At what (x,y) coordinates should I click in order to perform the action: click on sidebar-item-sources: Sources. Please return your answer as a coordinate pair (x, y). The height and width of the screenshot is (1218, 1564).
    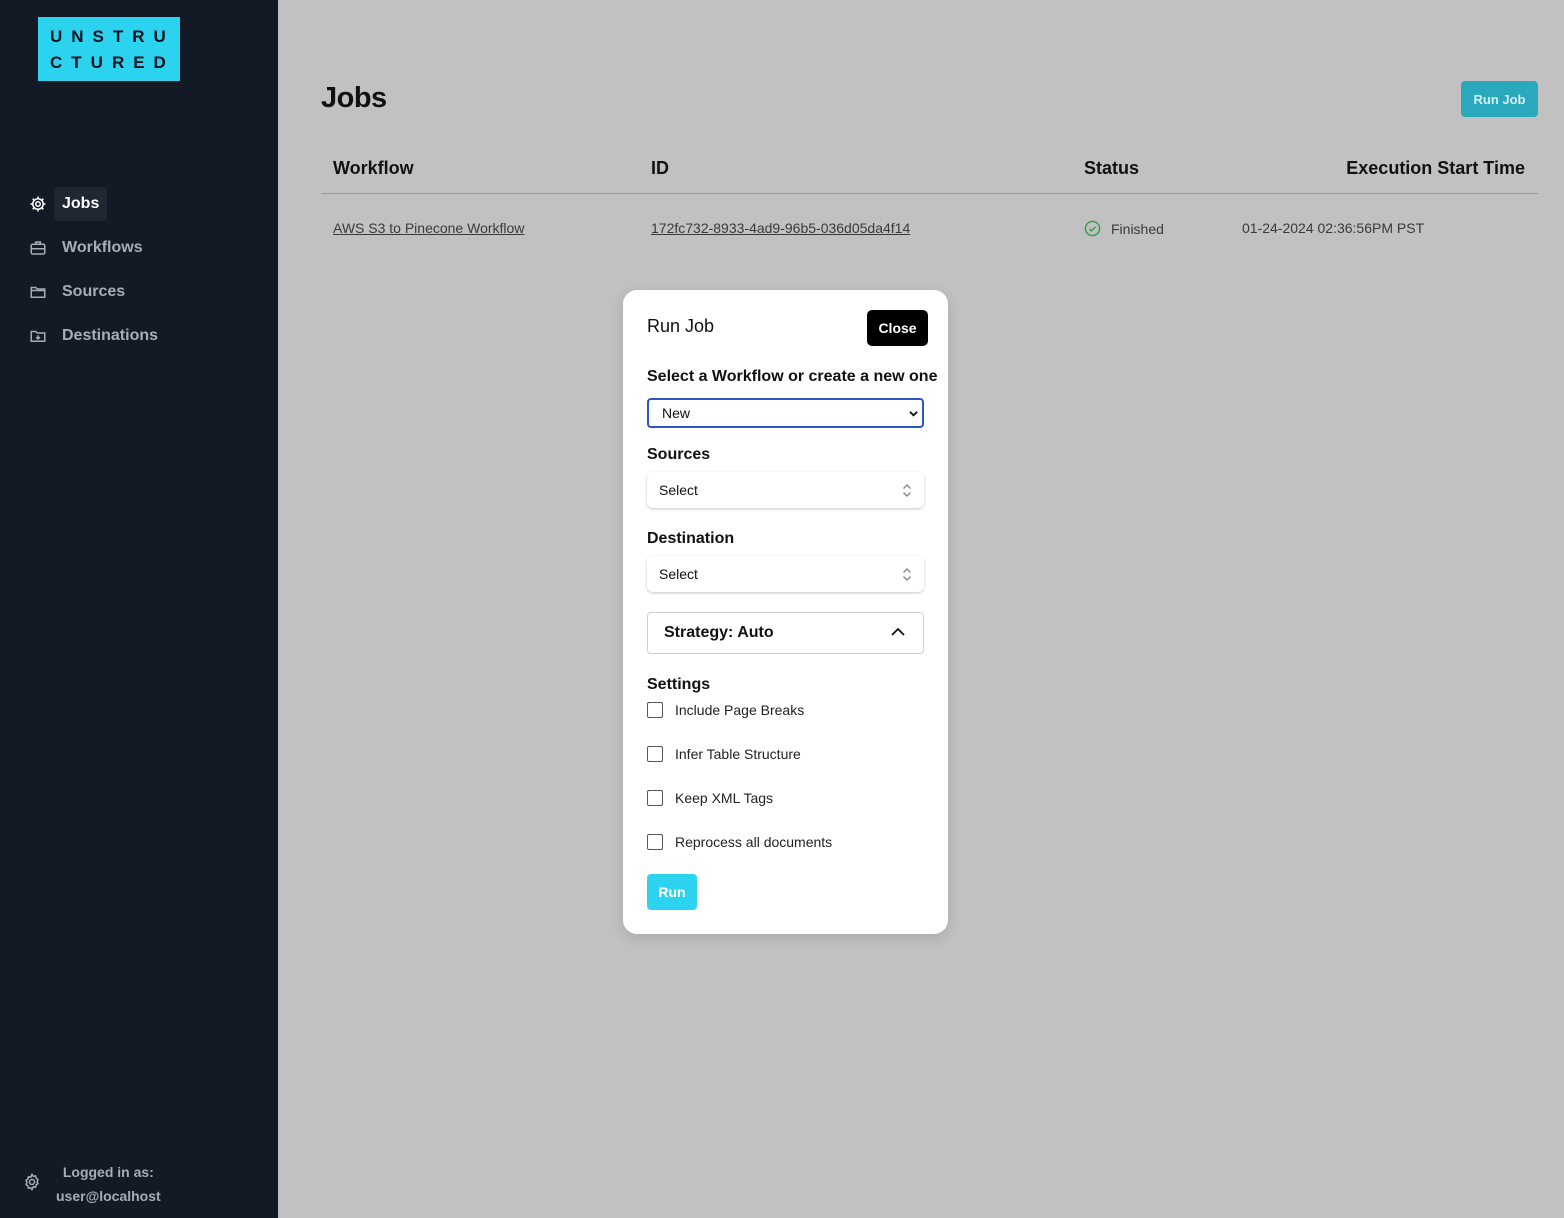
    Looking at the image, I should click on (144, 292).